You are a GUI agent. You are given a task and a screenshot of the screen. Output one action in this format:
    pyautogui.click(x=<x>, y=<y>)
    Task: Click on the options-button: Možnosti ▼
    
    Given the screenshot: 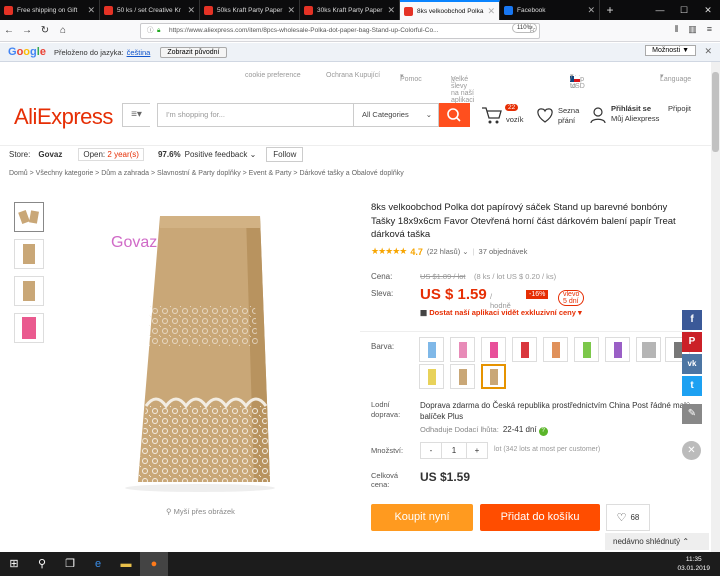 What is the action you would take?
    pyautogui.click(x=670, y=50)
    